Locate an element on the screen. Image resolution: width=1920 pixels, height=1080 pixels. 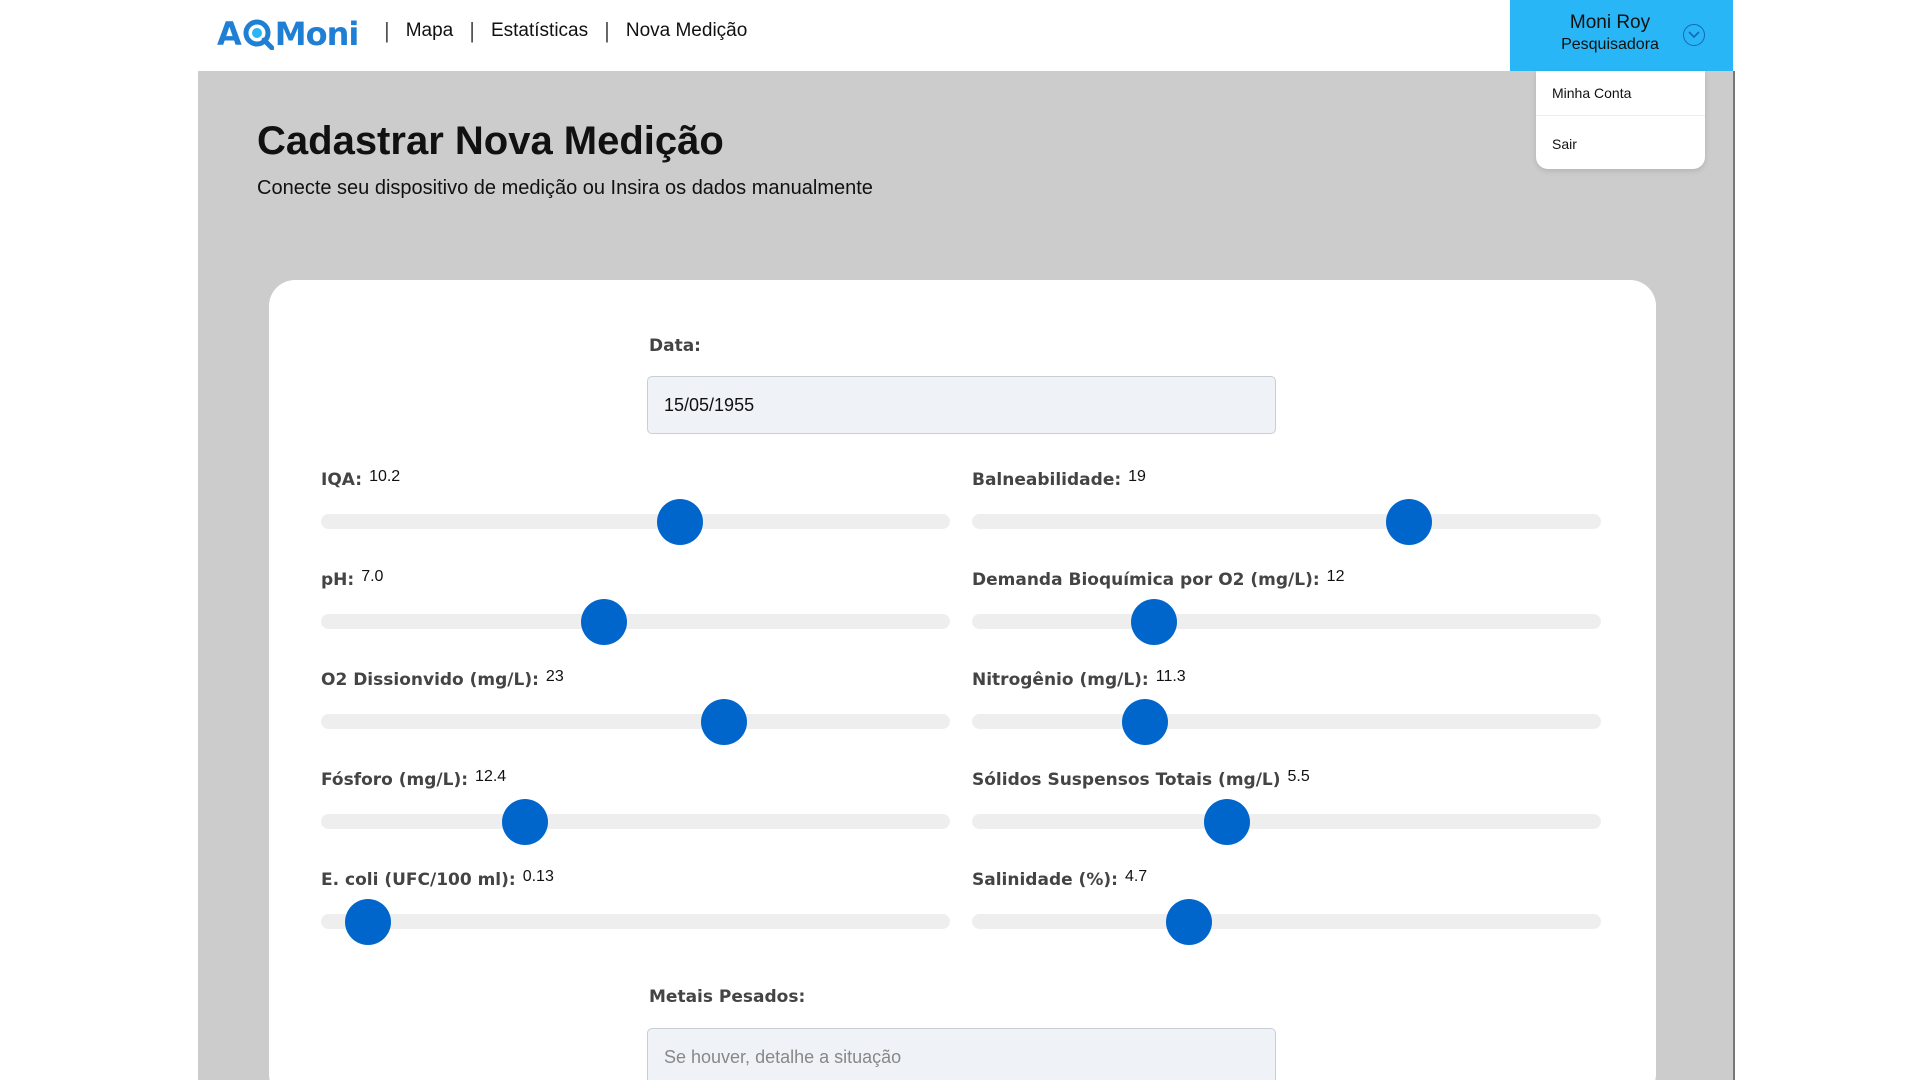
slider-label-salinidade: Salinidade (%): 4.7 is located at coordinates (1060, 879).